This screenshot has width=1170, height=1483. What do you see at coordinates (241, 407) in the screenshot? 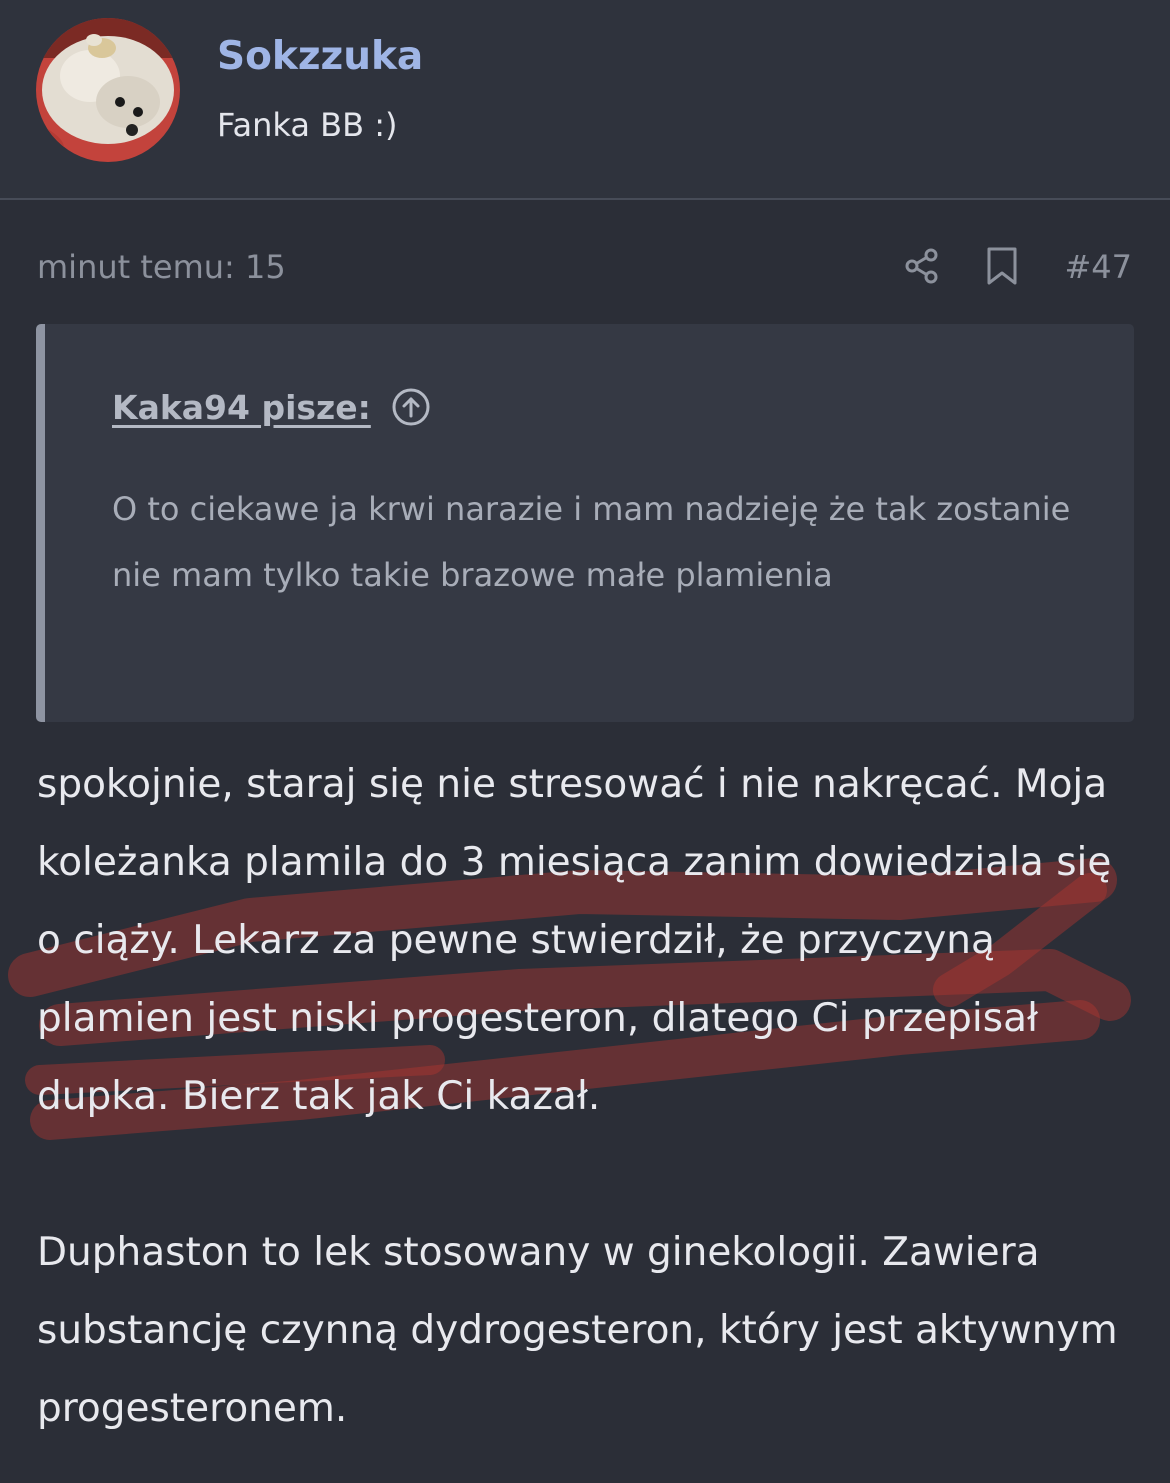
I see `quote-author-link: Kaka94 pisze:` at bounding box center [241, 407].